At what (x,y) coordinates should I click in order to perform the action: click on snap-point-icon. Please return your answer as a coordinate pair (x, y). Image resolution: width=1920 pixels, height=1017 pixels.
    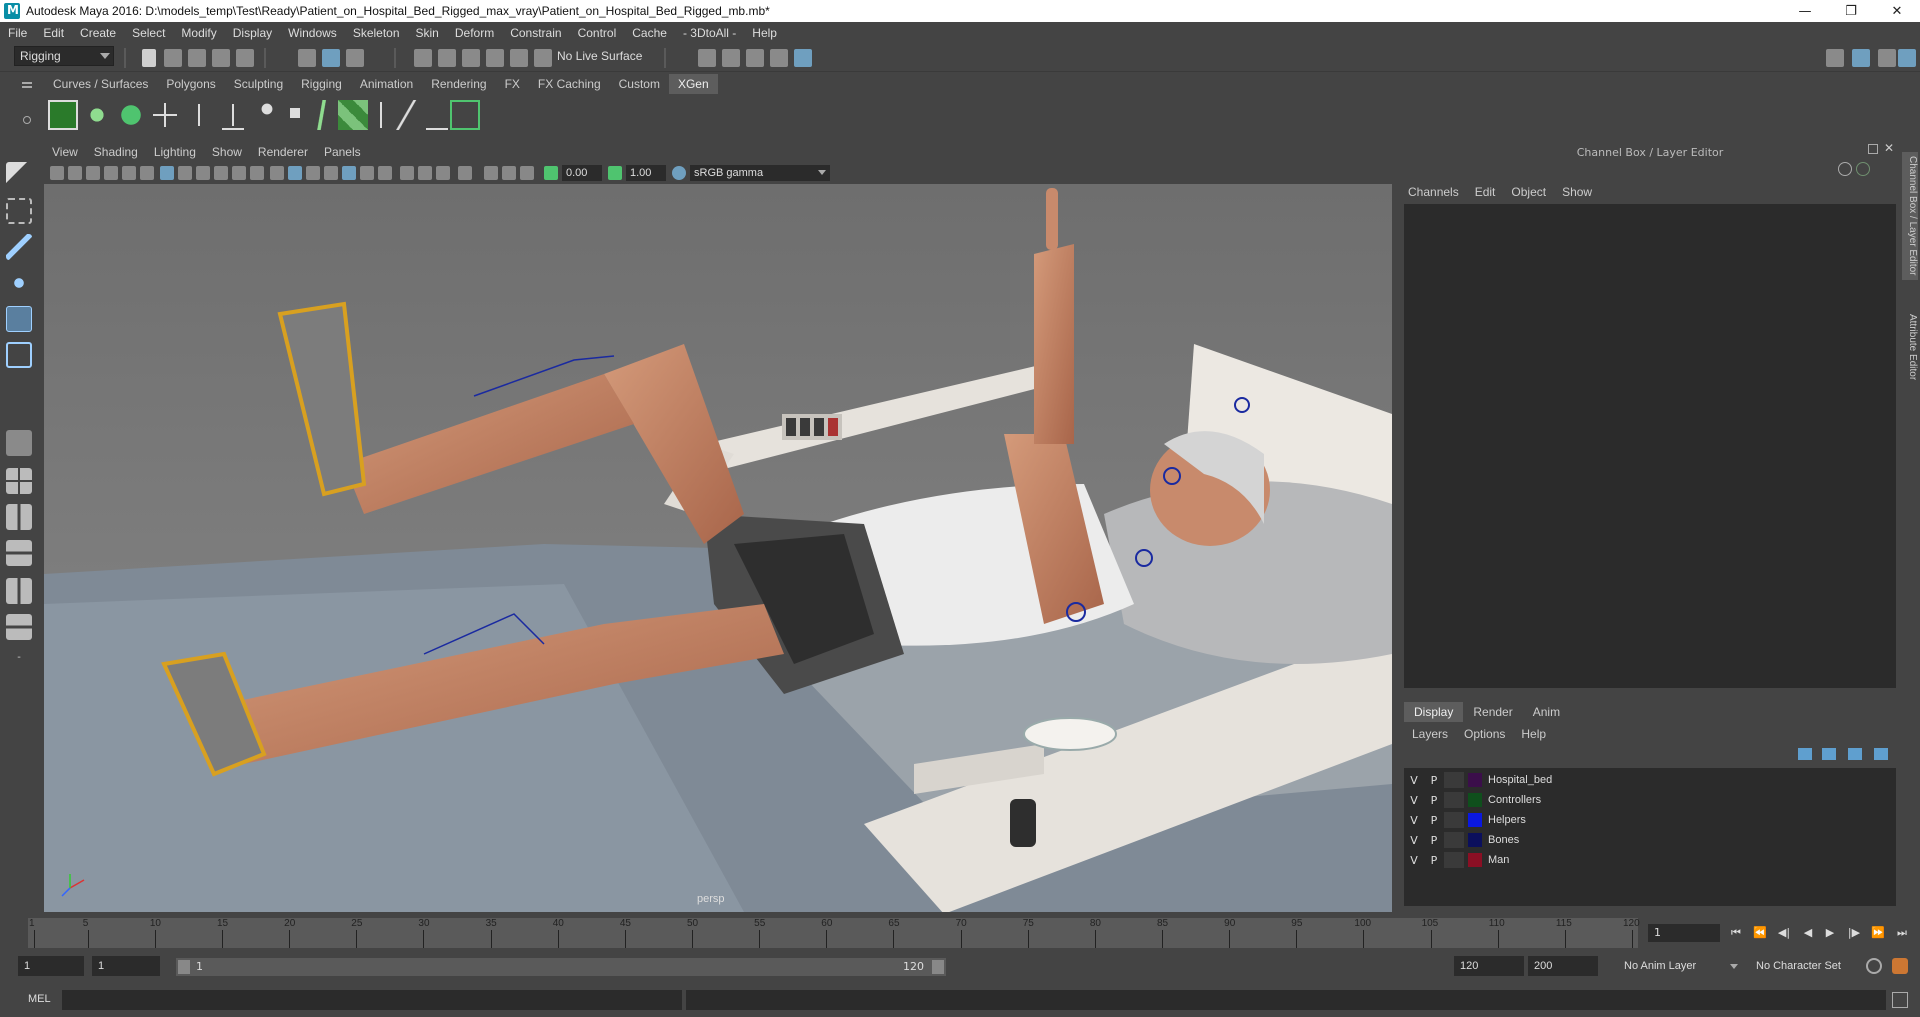
    Looking at the image, I should click on (471, 58).